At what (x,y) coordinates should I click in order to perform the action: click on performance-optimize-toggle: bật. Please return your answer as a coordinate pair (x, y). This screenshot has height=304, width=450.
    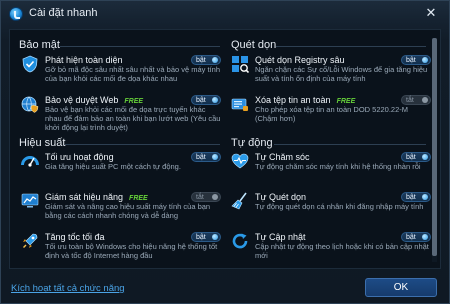
    Looking at the image, I should click on (206, 157).